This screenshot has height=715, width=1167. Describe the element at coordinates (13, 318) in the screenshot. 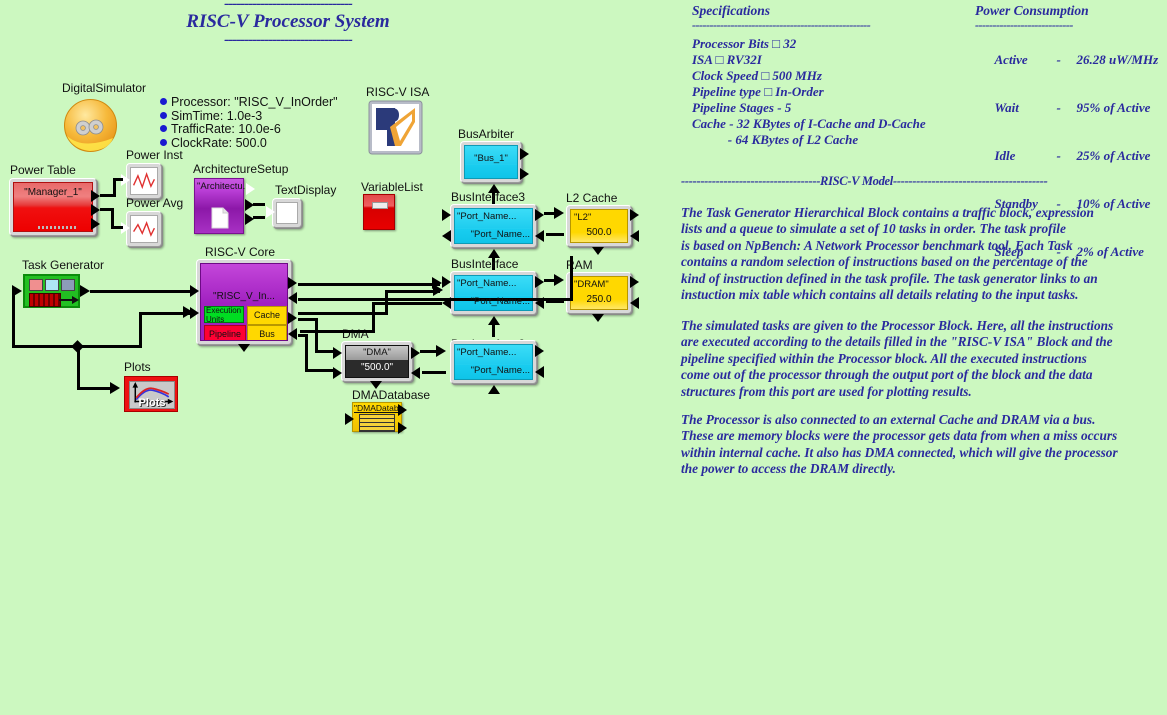

I see `wire-task-fb-left` at that location.